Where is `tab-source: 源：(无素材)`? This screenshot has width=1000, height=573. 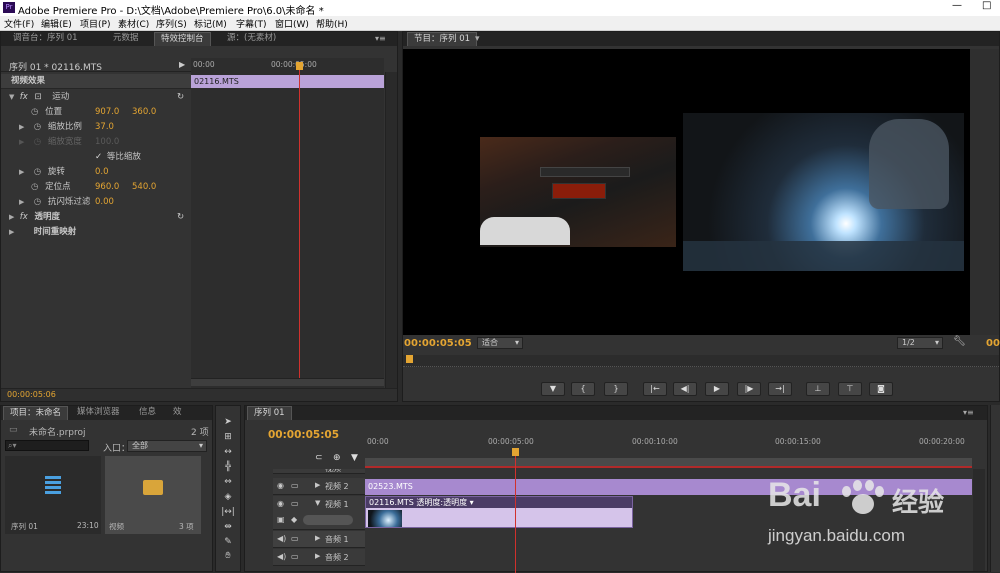
tab-source: 源：(无素材) is located at coordinates (251, 39).